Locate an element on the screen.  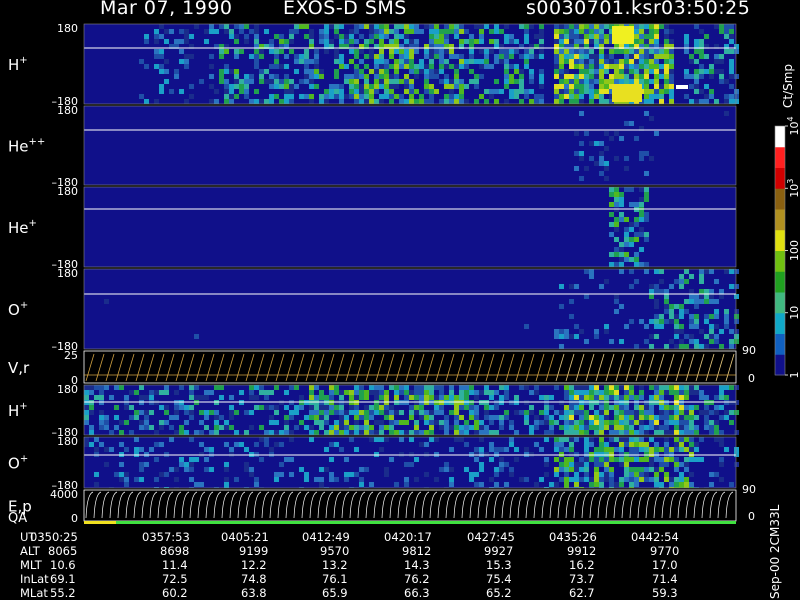
ephemeris-value: 16.2 is located at coordinates (582, 565).